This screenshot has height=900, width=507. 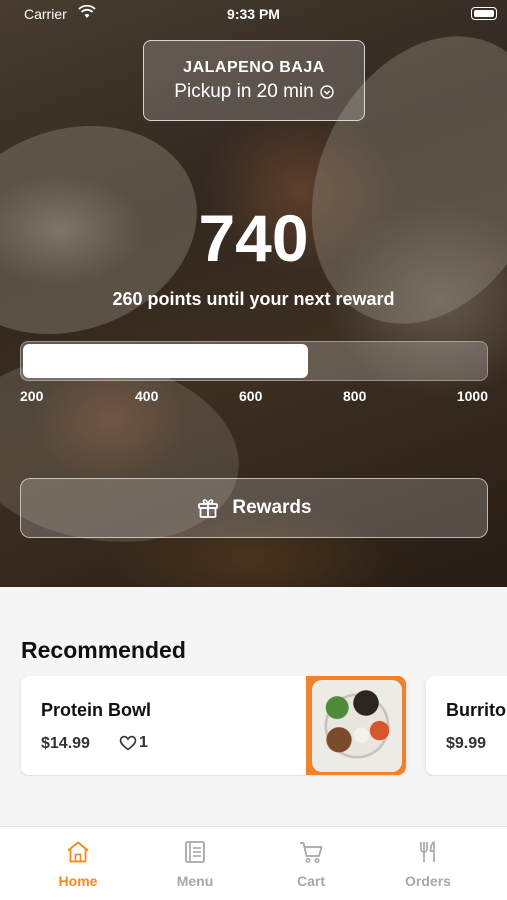 What do you see at coordinates (272, 507) in the screenshot?
I see `rewards-button-label: Rewards` at bounding box center [272, 507].